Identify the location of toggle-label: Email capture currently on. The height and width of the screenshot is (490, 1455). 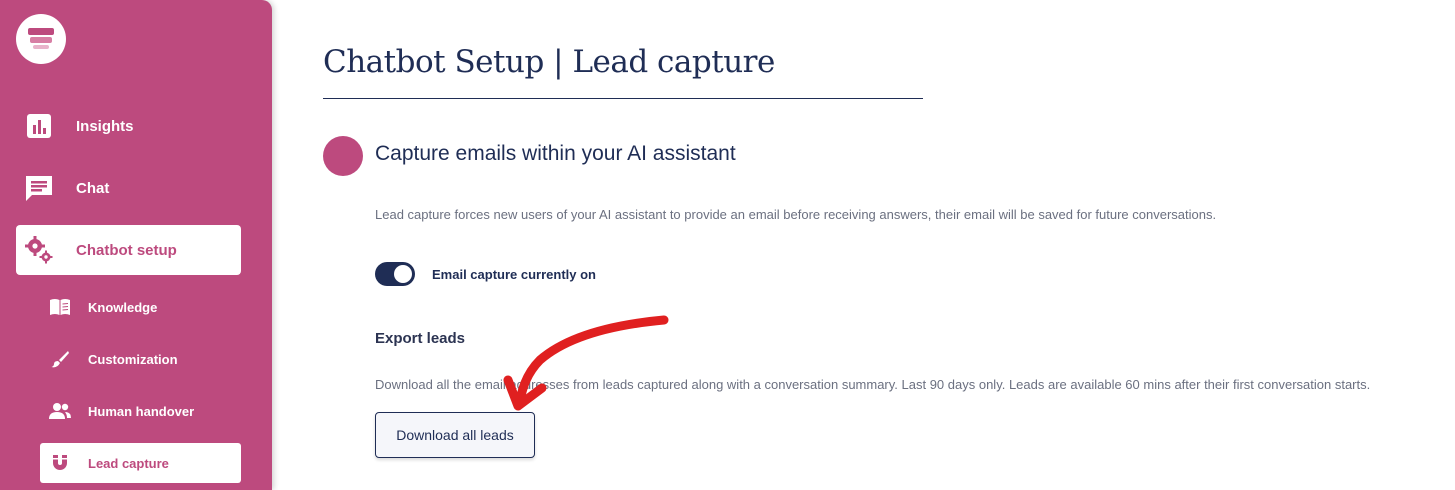
(514, 274).